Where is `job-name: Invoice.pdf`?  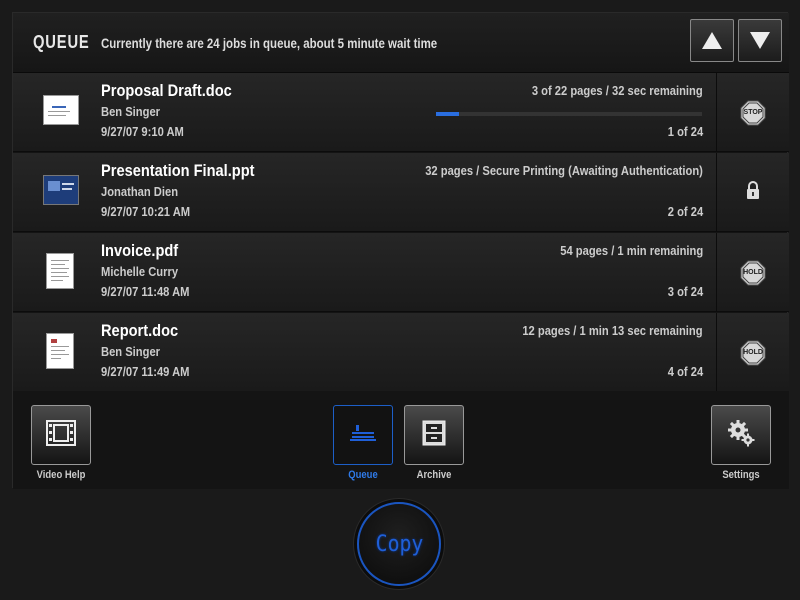 job-name: Invoice.pdf is located at coordinates (140, 250).